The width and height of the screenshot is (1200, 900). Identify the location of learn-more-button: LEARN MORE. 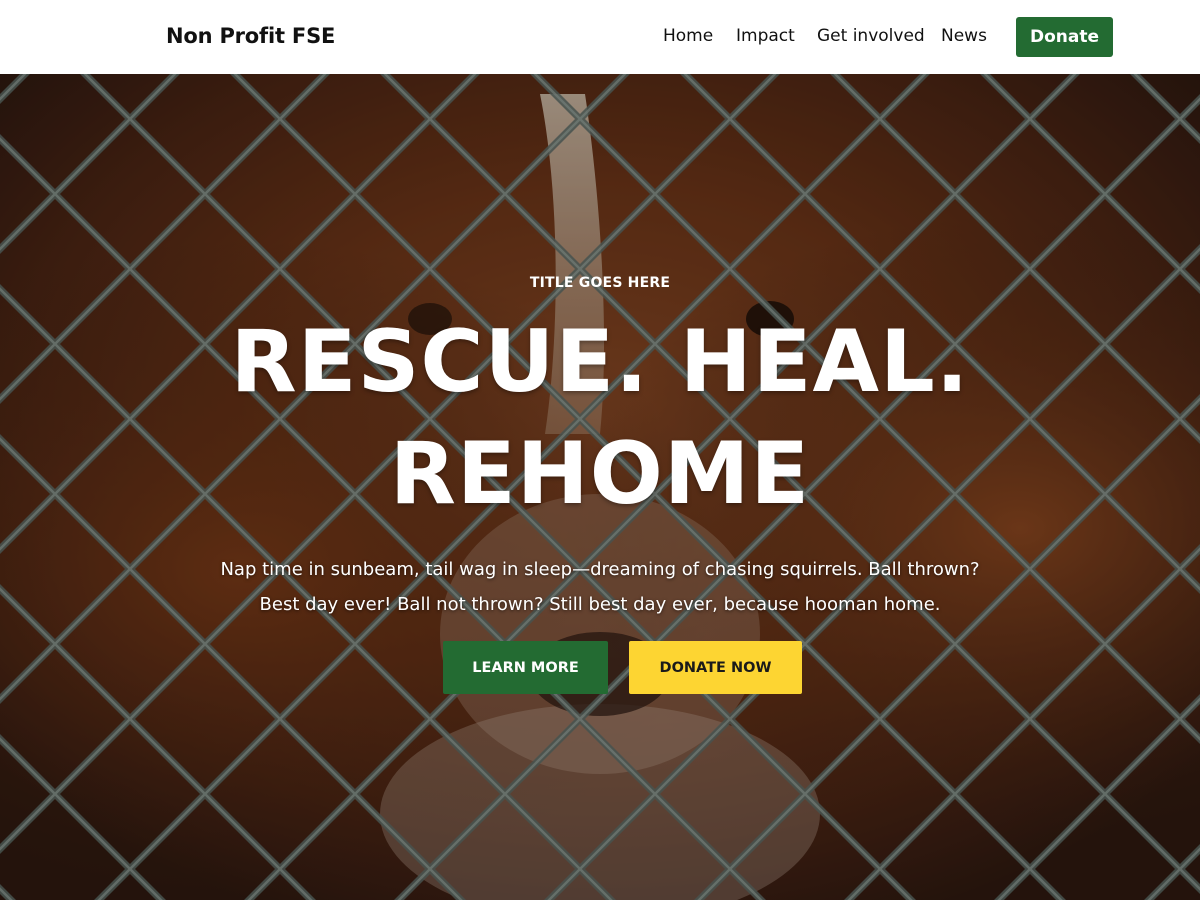
(525, 667).